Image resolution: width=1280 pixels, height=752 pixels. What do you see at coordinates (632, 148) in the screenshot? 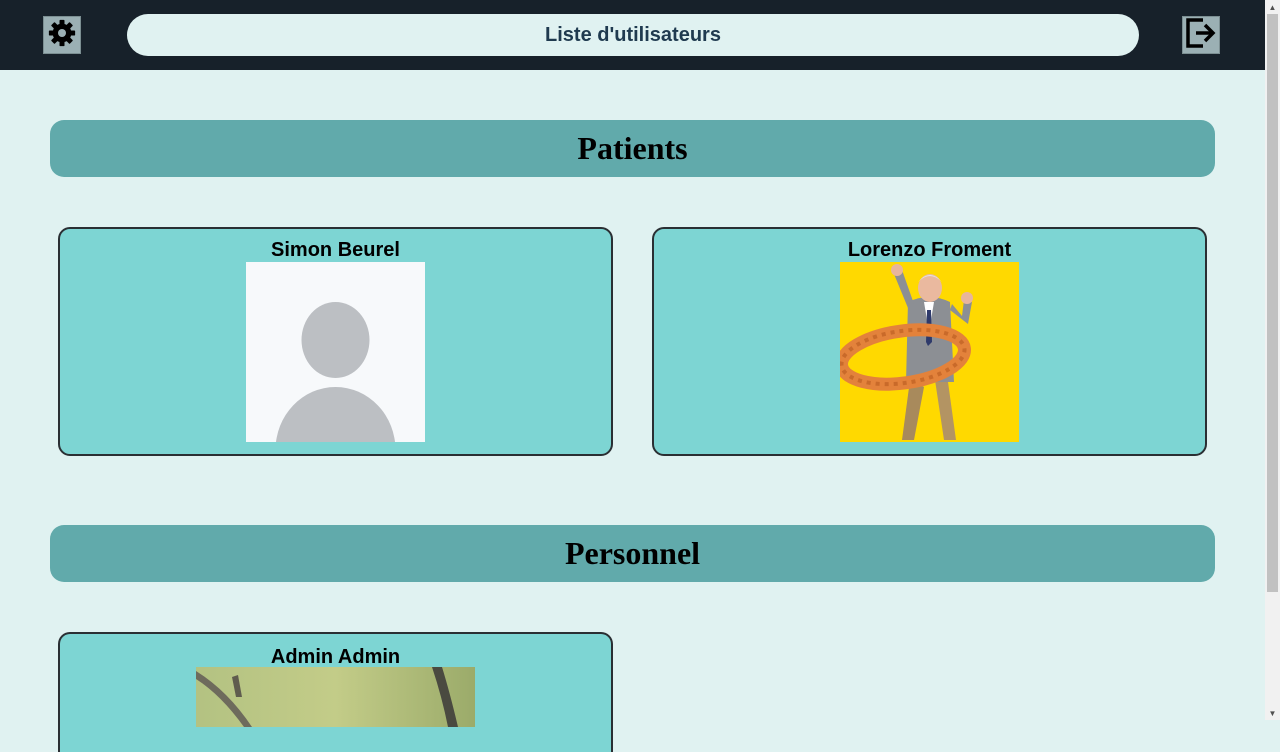
I see `section-header-patients: Patients` at bounding box center [632, 148].